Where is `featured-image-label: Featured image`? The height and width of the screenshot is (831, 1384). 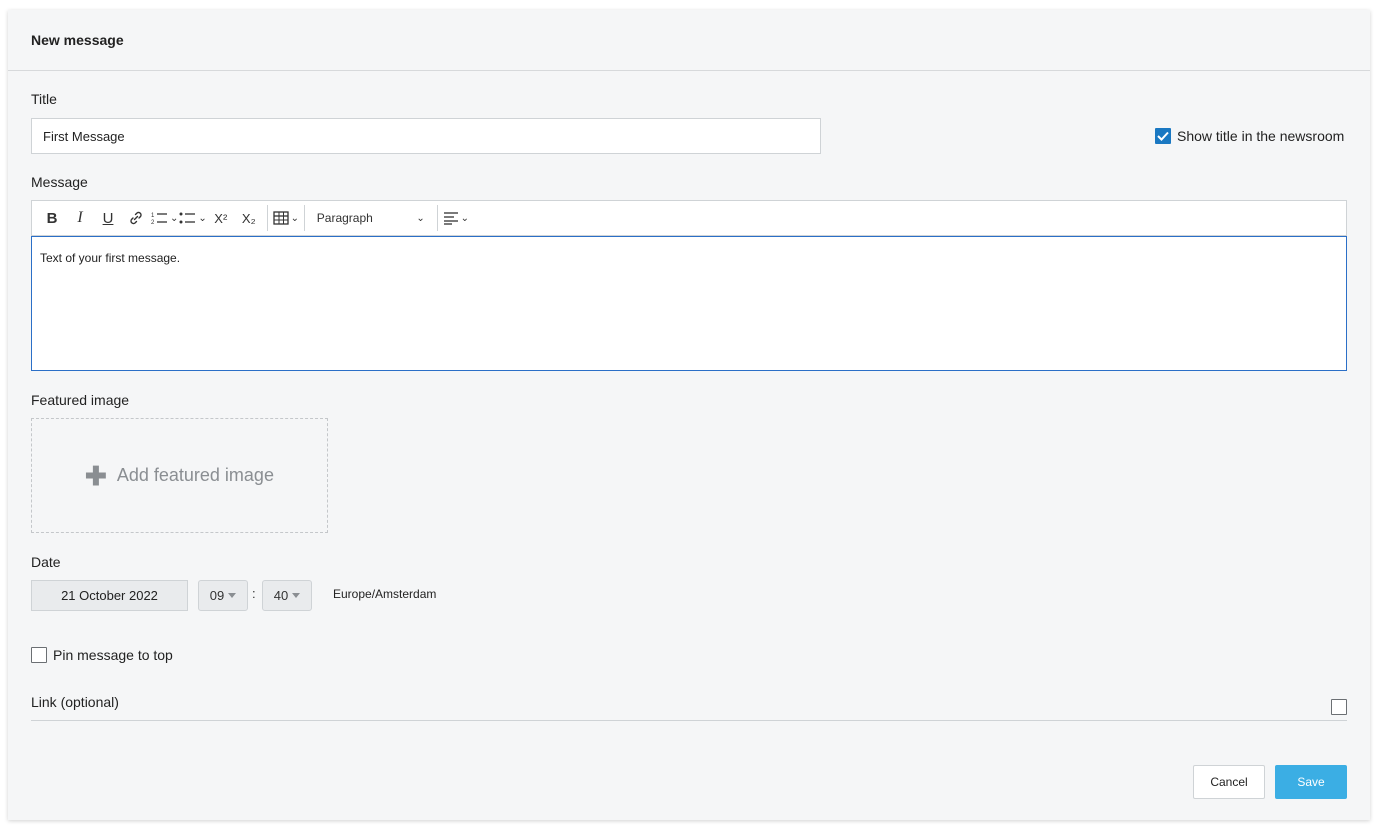
featured-image-label: Featured image is located at coordinates (80, 400).